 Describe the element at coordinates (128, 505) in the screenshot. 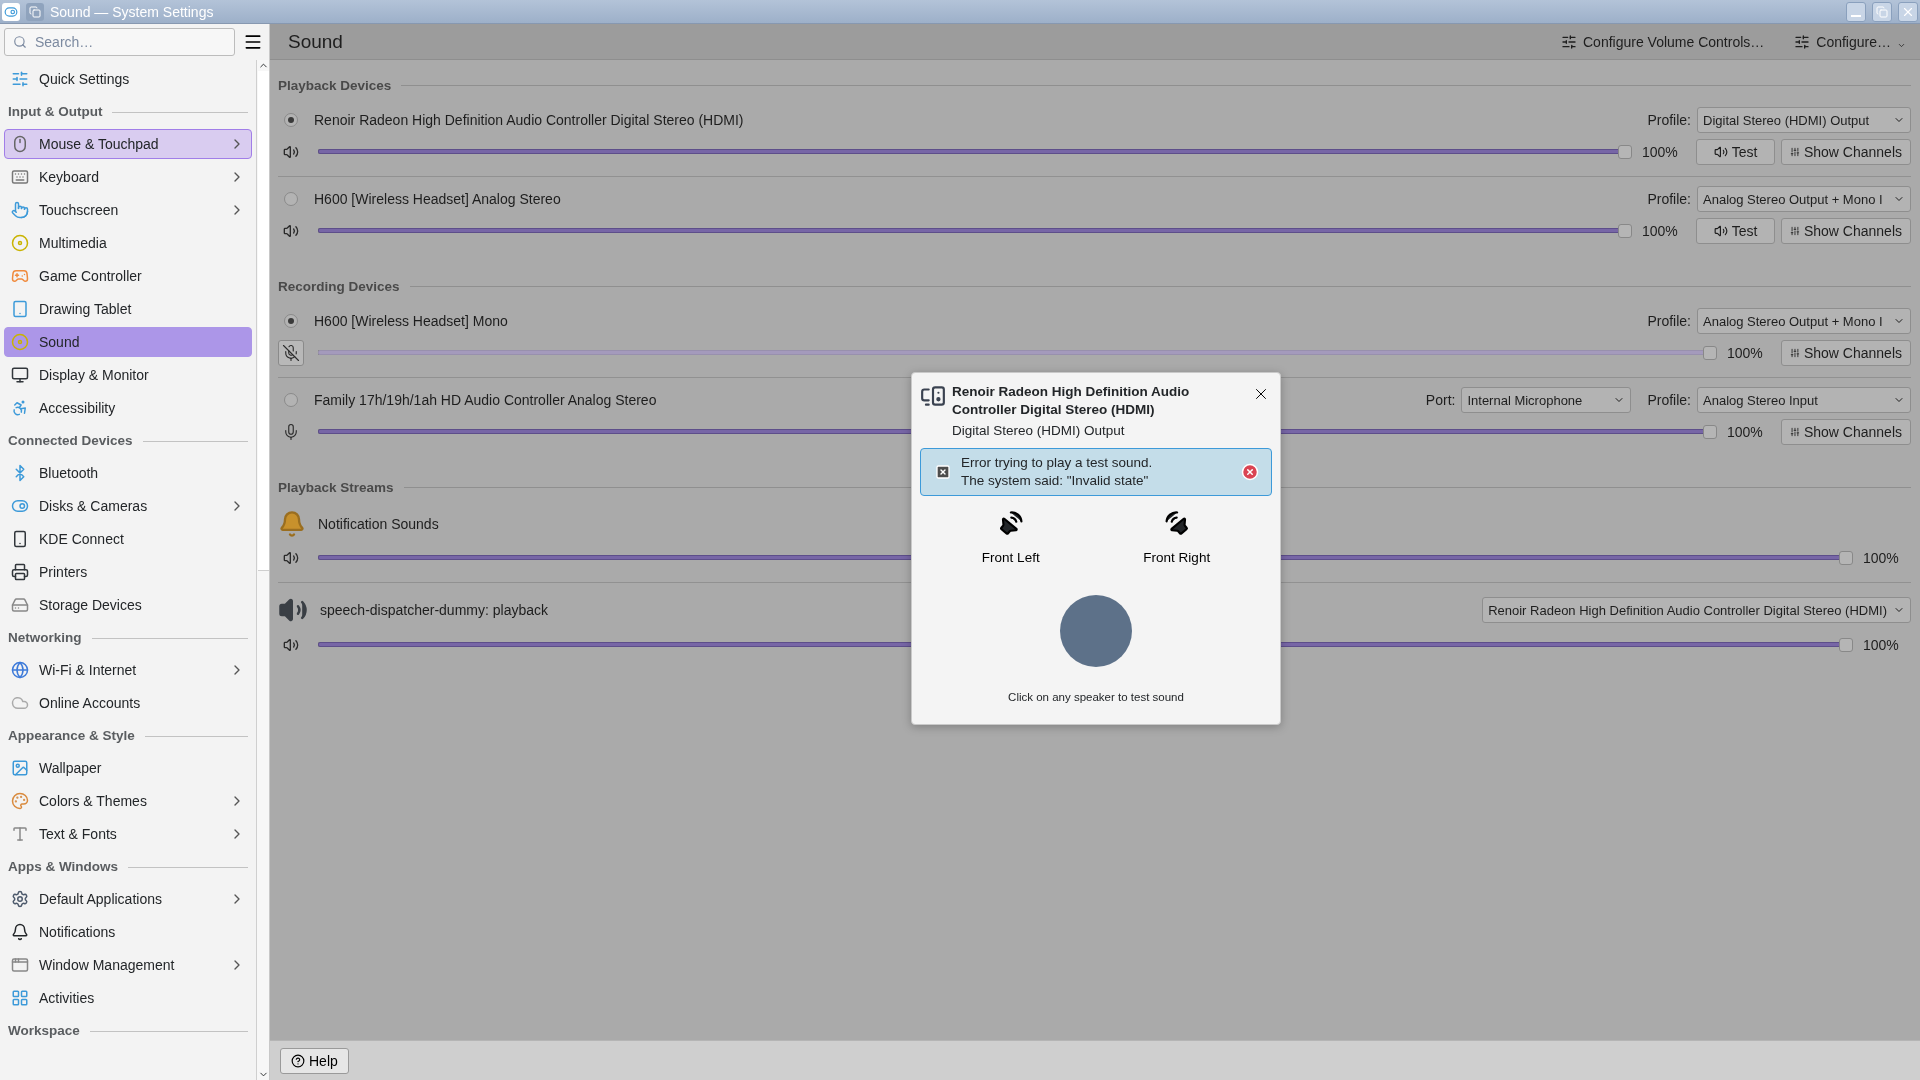

I see `sidebar-item: Disks & Cameras` at that location.